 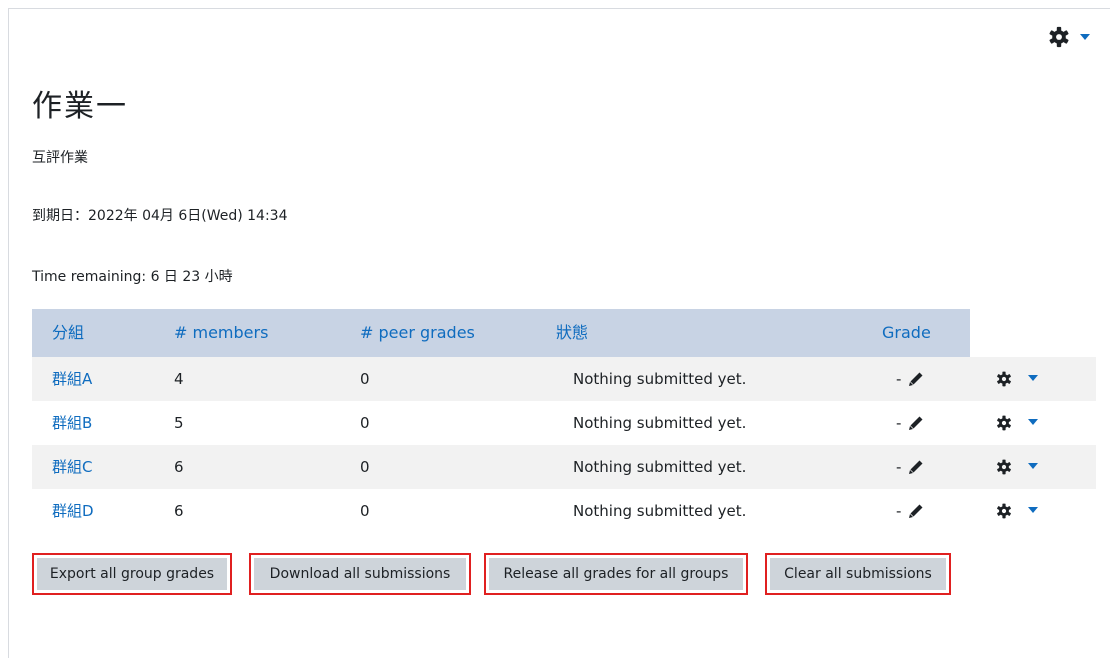 I want to click on members-count: 5, so click(x=179, y=423).